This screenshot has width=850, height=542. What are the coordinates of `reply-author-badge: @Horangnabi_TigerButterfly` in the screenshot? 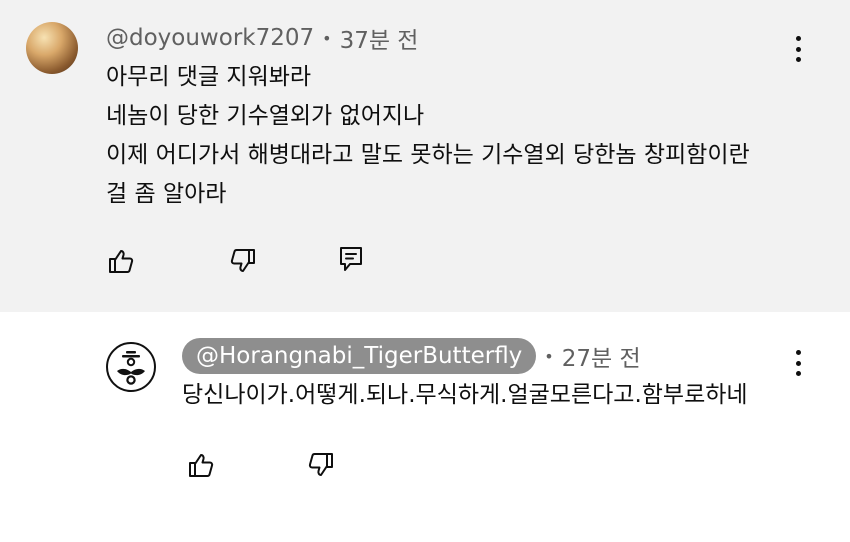 It's located at (359, 356).